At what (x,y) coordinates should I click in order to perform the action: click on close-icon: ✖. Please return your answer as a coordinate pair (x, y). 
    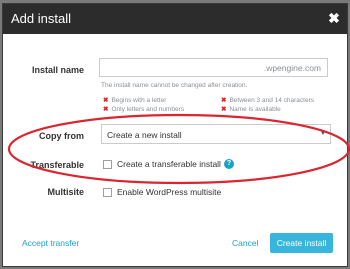
    Looking at the image, I should click on (334, 18).